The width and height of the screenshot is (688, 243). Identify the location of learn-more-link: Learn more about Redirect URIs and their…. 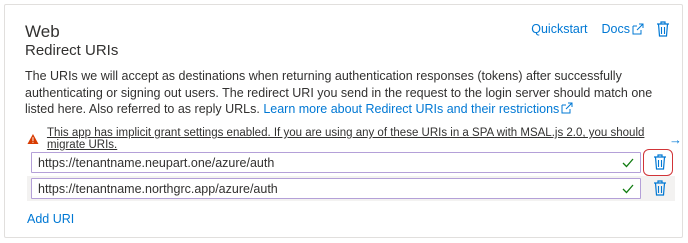
(418, 109).